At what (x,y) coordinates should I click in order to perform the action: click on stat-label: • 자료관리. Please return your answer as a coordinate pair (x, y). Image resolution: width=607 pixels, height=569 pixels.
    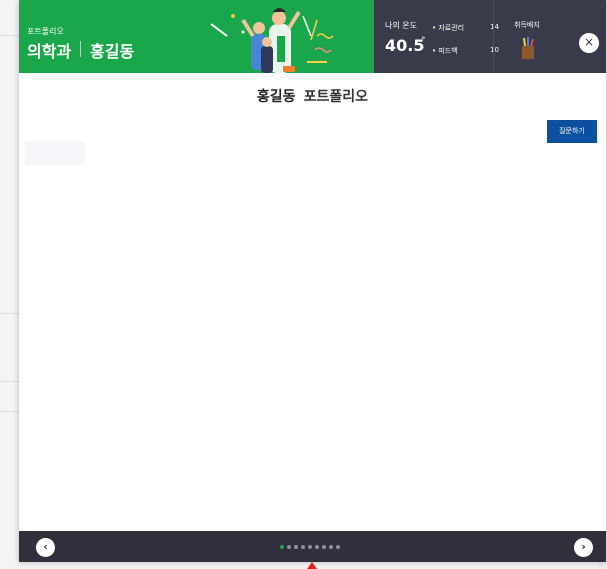
    Looking at the image, I should click on (448, 28).